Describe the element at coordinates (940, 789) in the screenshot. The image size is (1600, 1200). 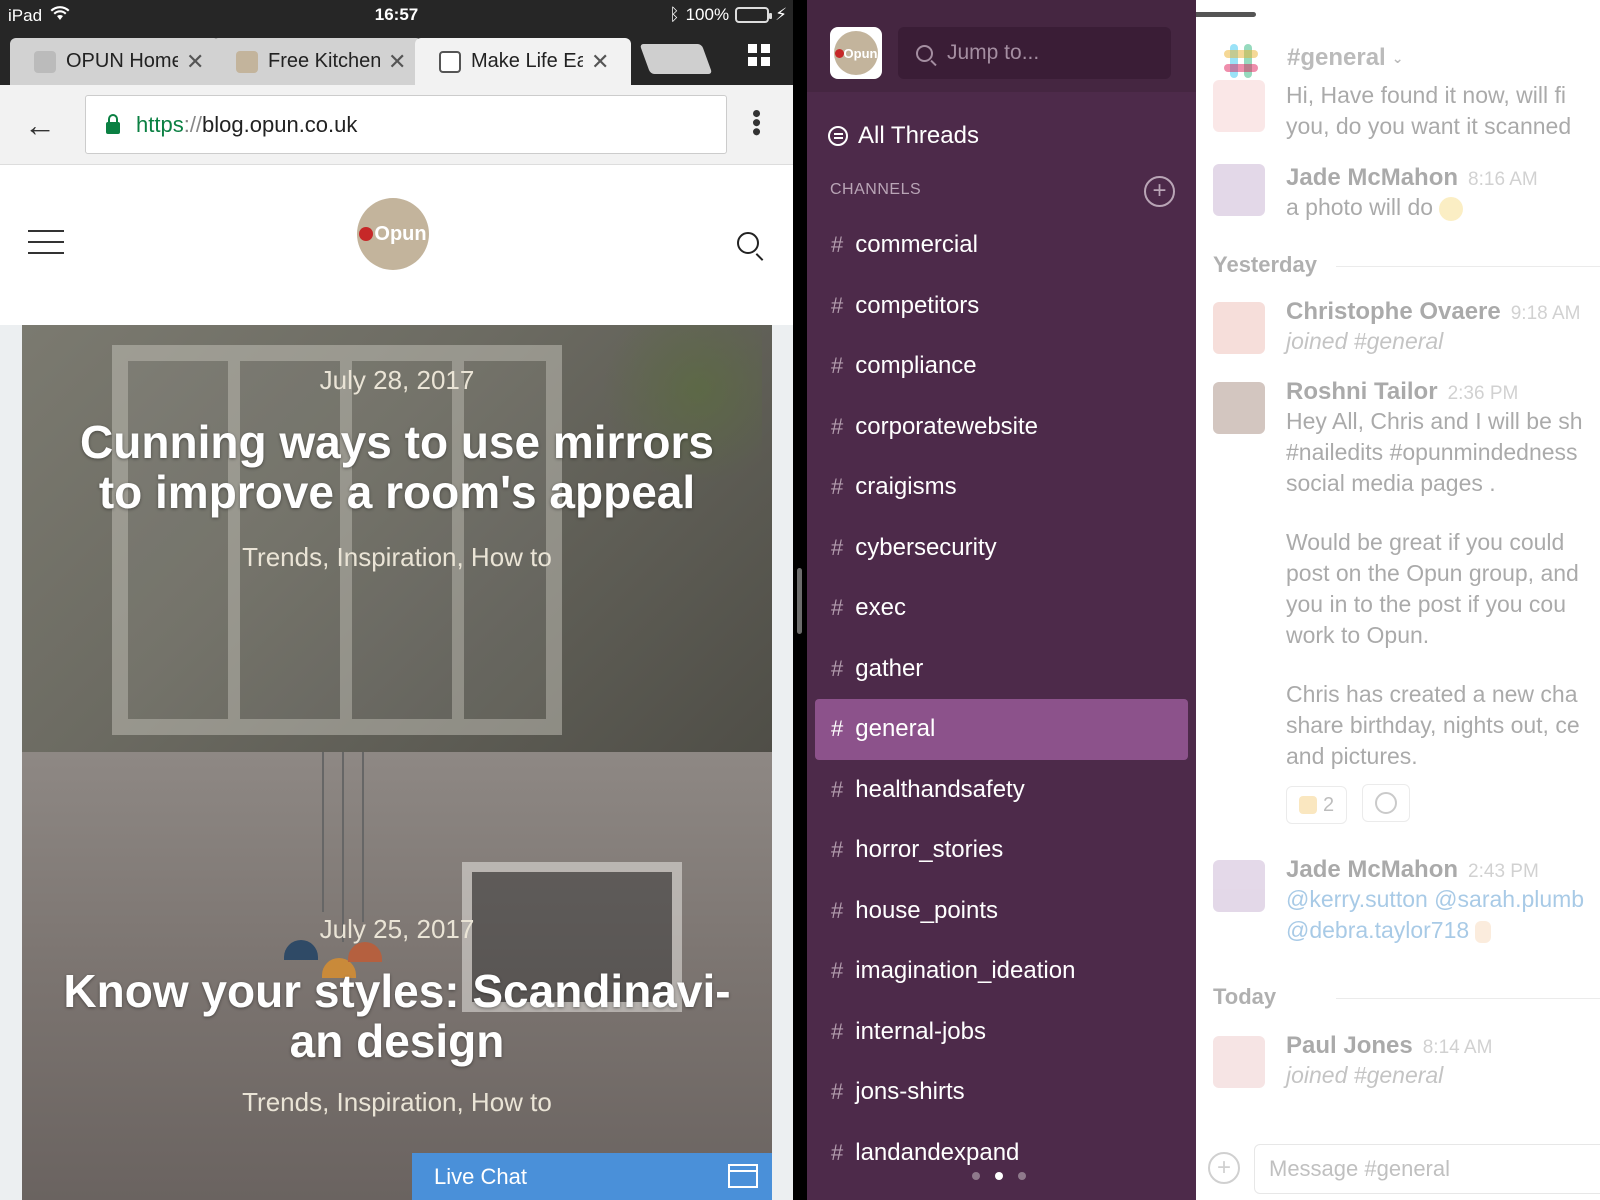
I see `channel-label: healthandsafety` at that location.